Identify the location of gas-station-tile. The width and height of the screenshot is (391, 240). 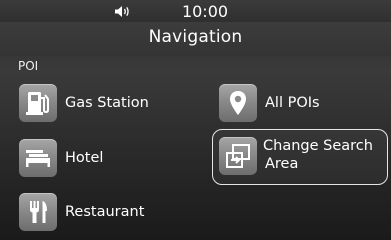
(38, 103).